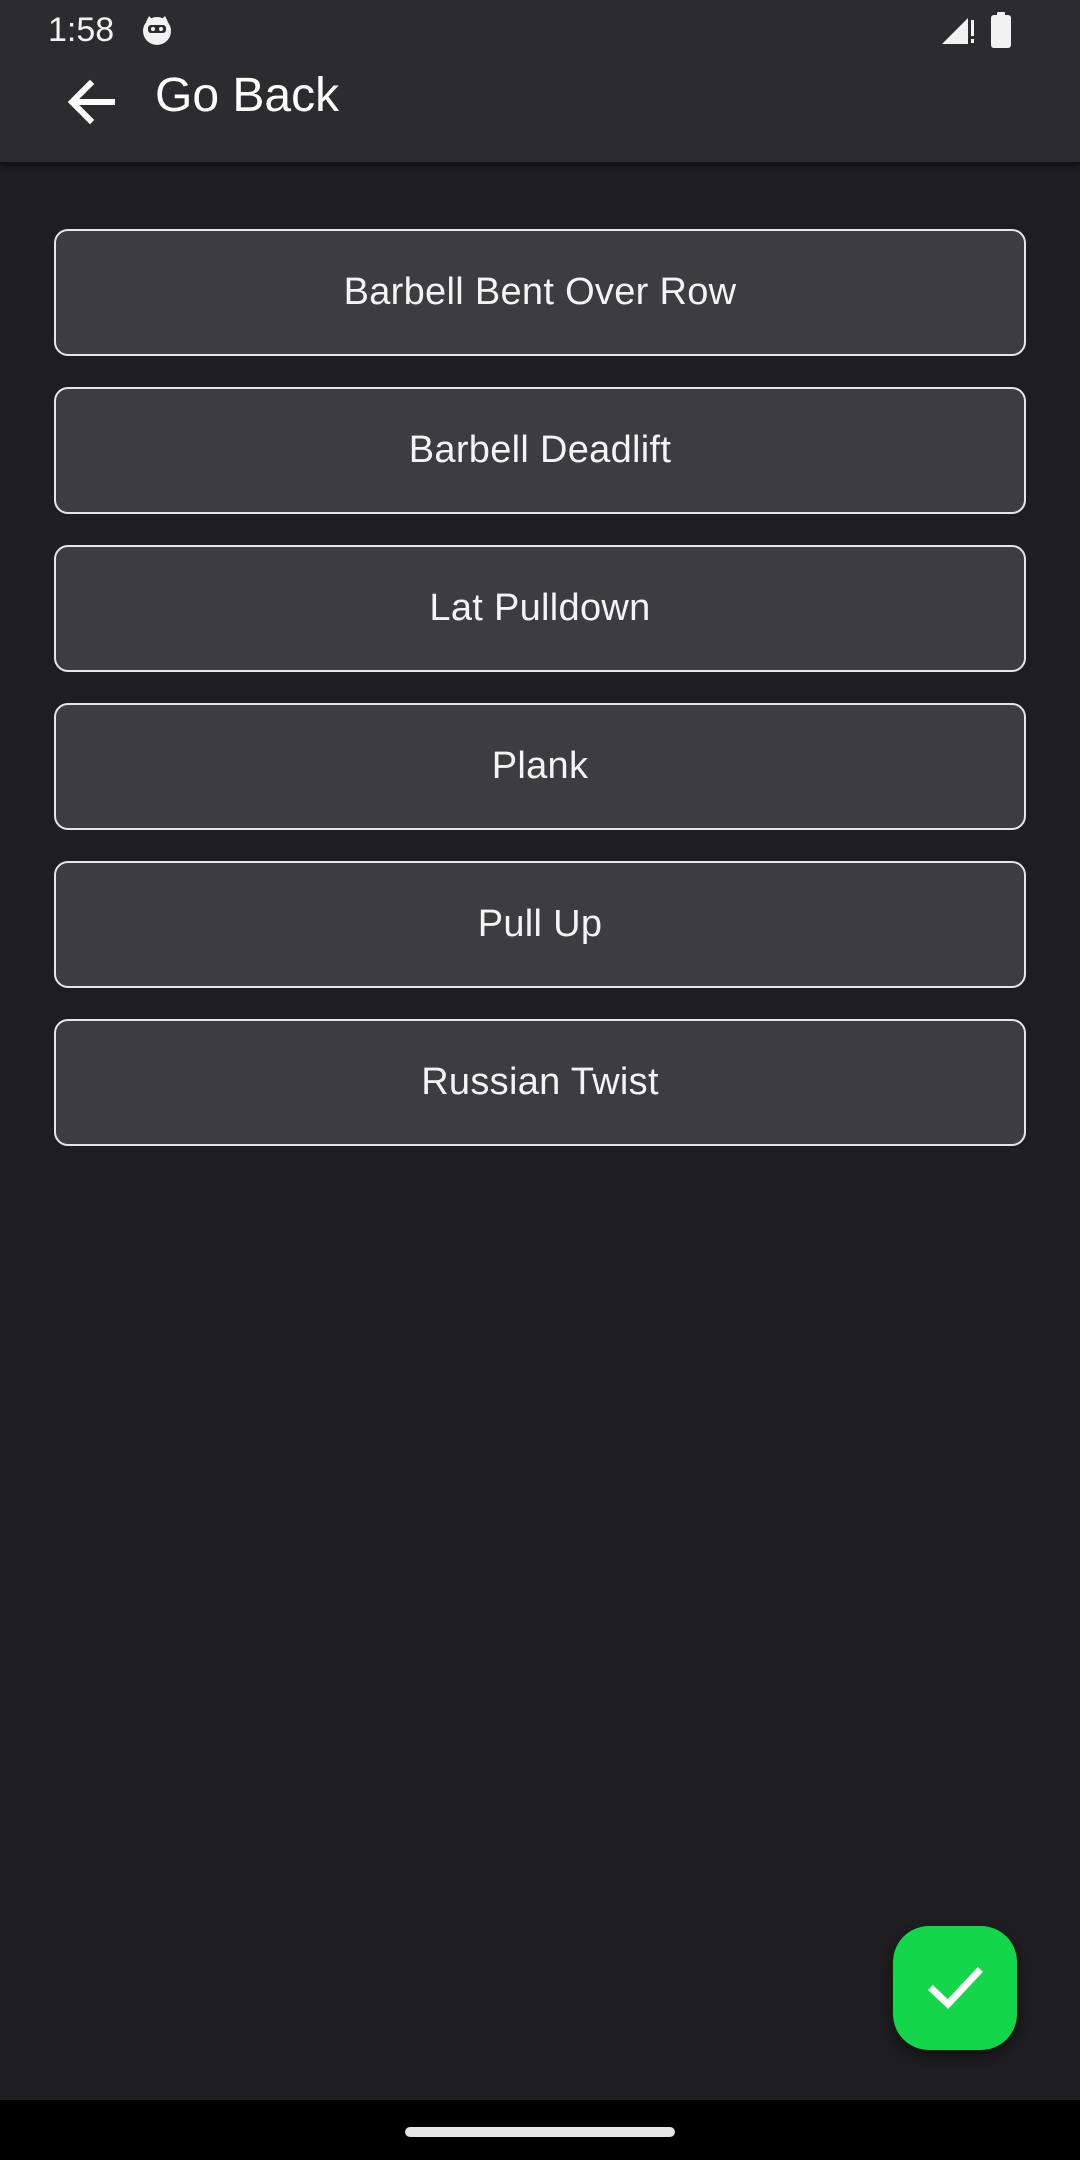 This screenshot has width=1080, height=2160. Describe the element at coordinates (247, 95) in the screenshot. I see `page-title: Go Back` at that location.